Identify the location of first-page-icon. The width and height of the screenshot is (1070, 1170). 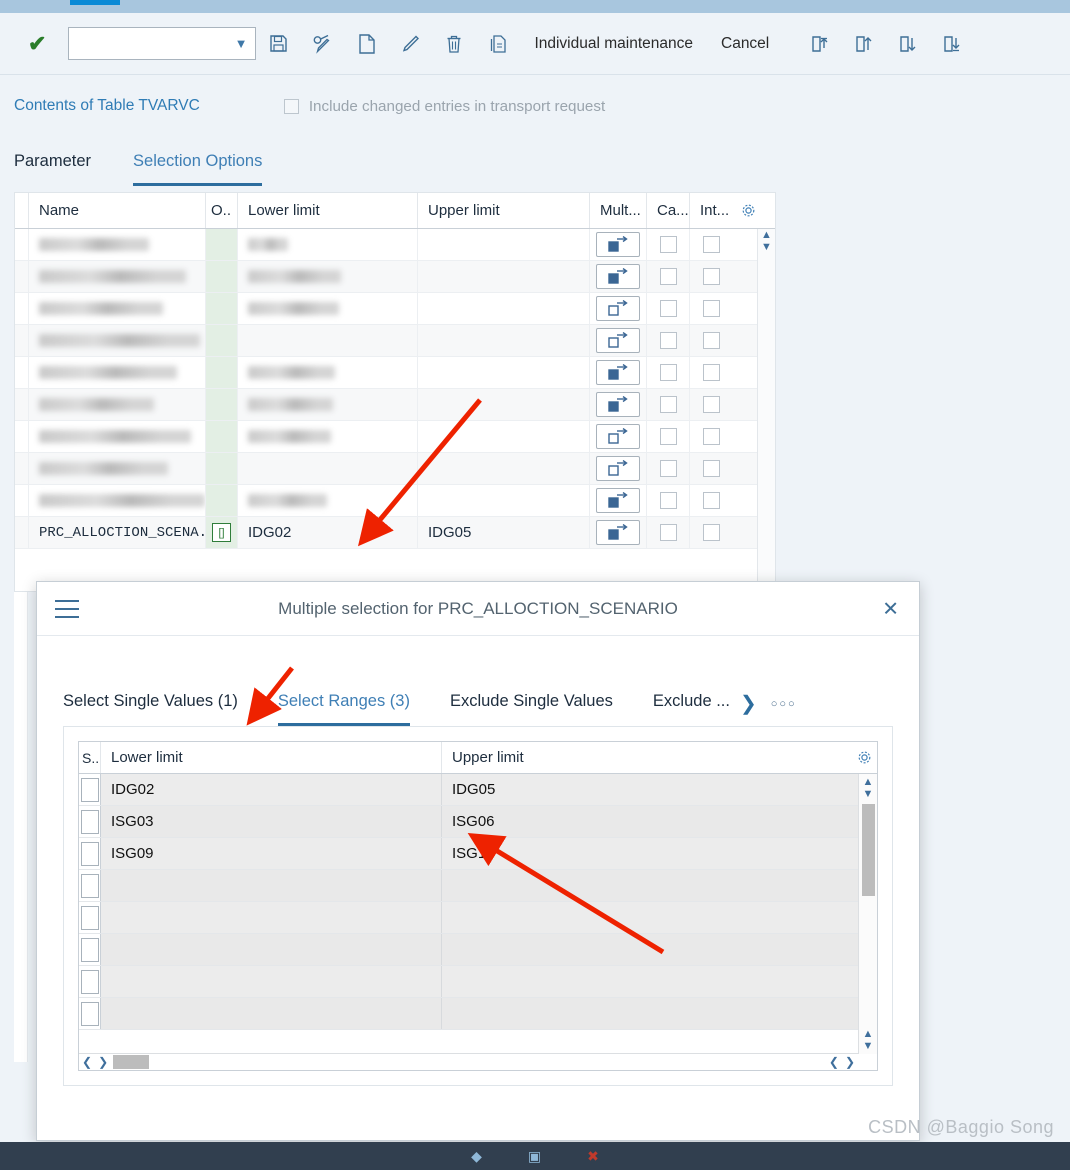
(819, 44).